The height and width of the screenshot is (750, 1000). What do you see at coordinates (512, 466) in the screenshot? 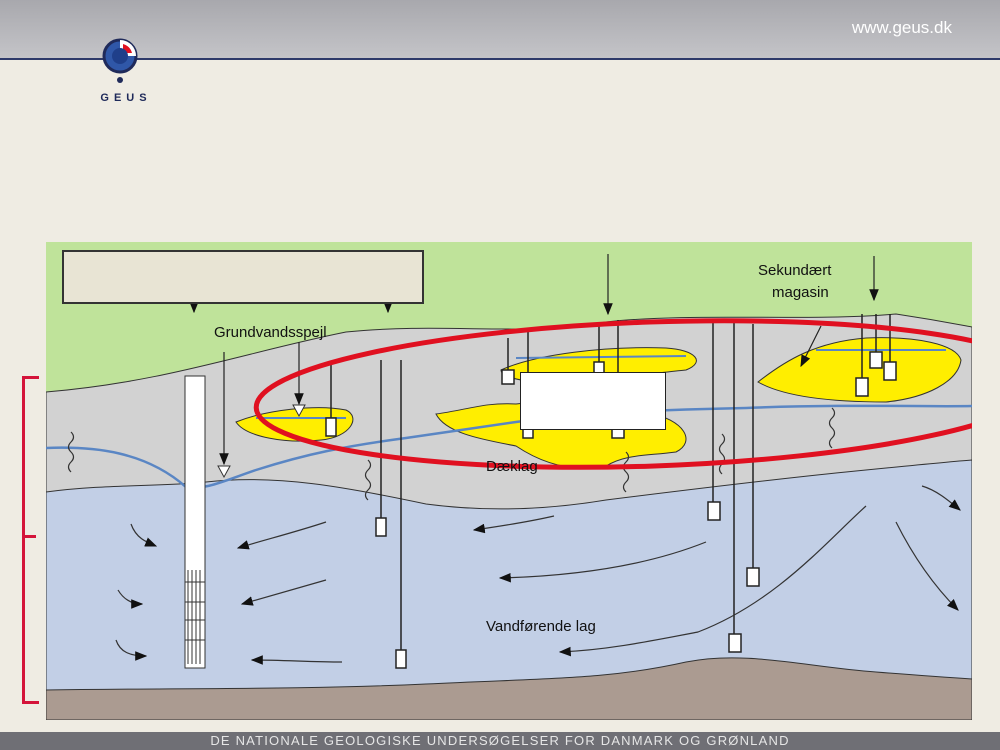
I see `label-cover-layer: Dæklag` at bounding box center [512, 466].